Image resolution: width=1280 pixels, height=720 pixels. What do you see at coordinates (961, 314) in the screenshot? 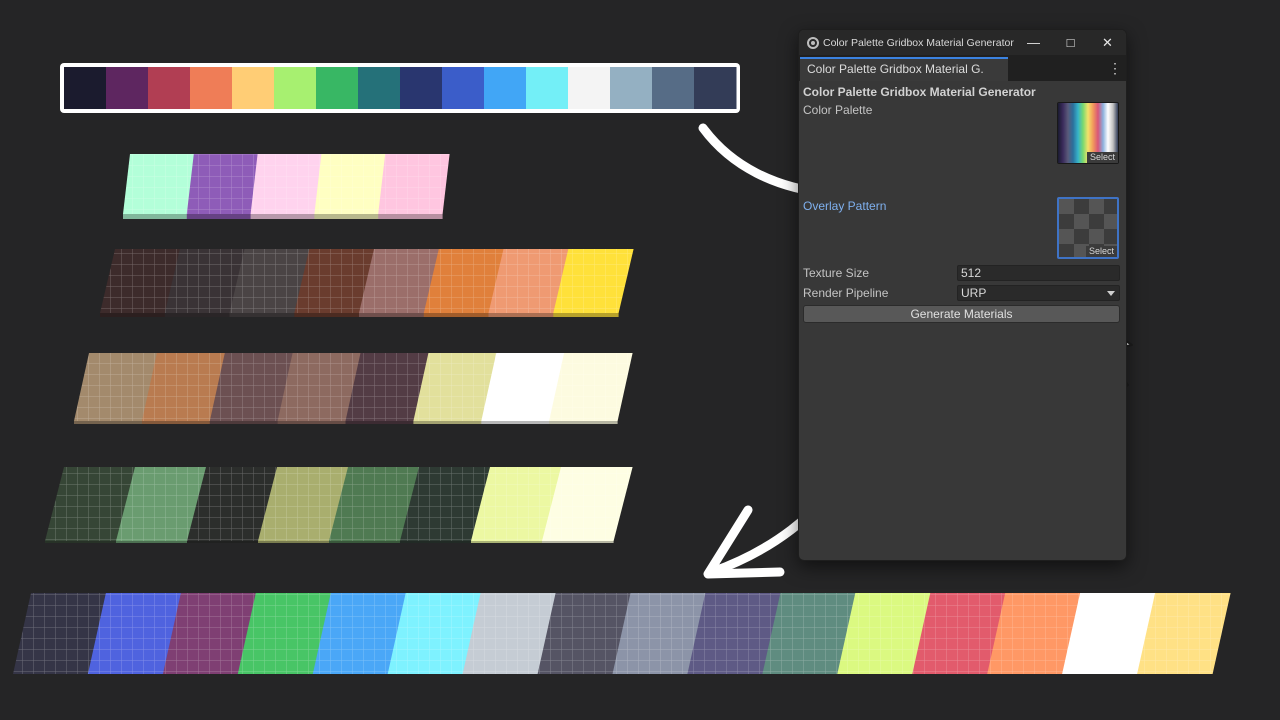
I see `generate-materials-button: Generate Materials` at bounding box center [961, 314].